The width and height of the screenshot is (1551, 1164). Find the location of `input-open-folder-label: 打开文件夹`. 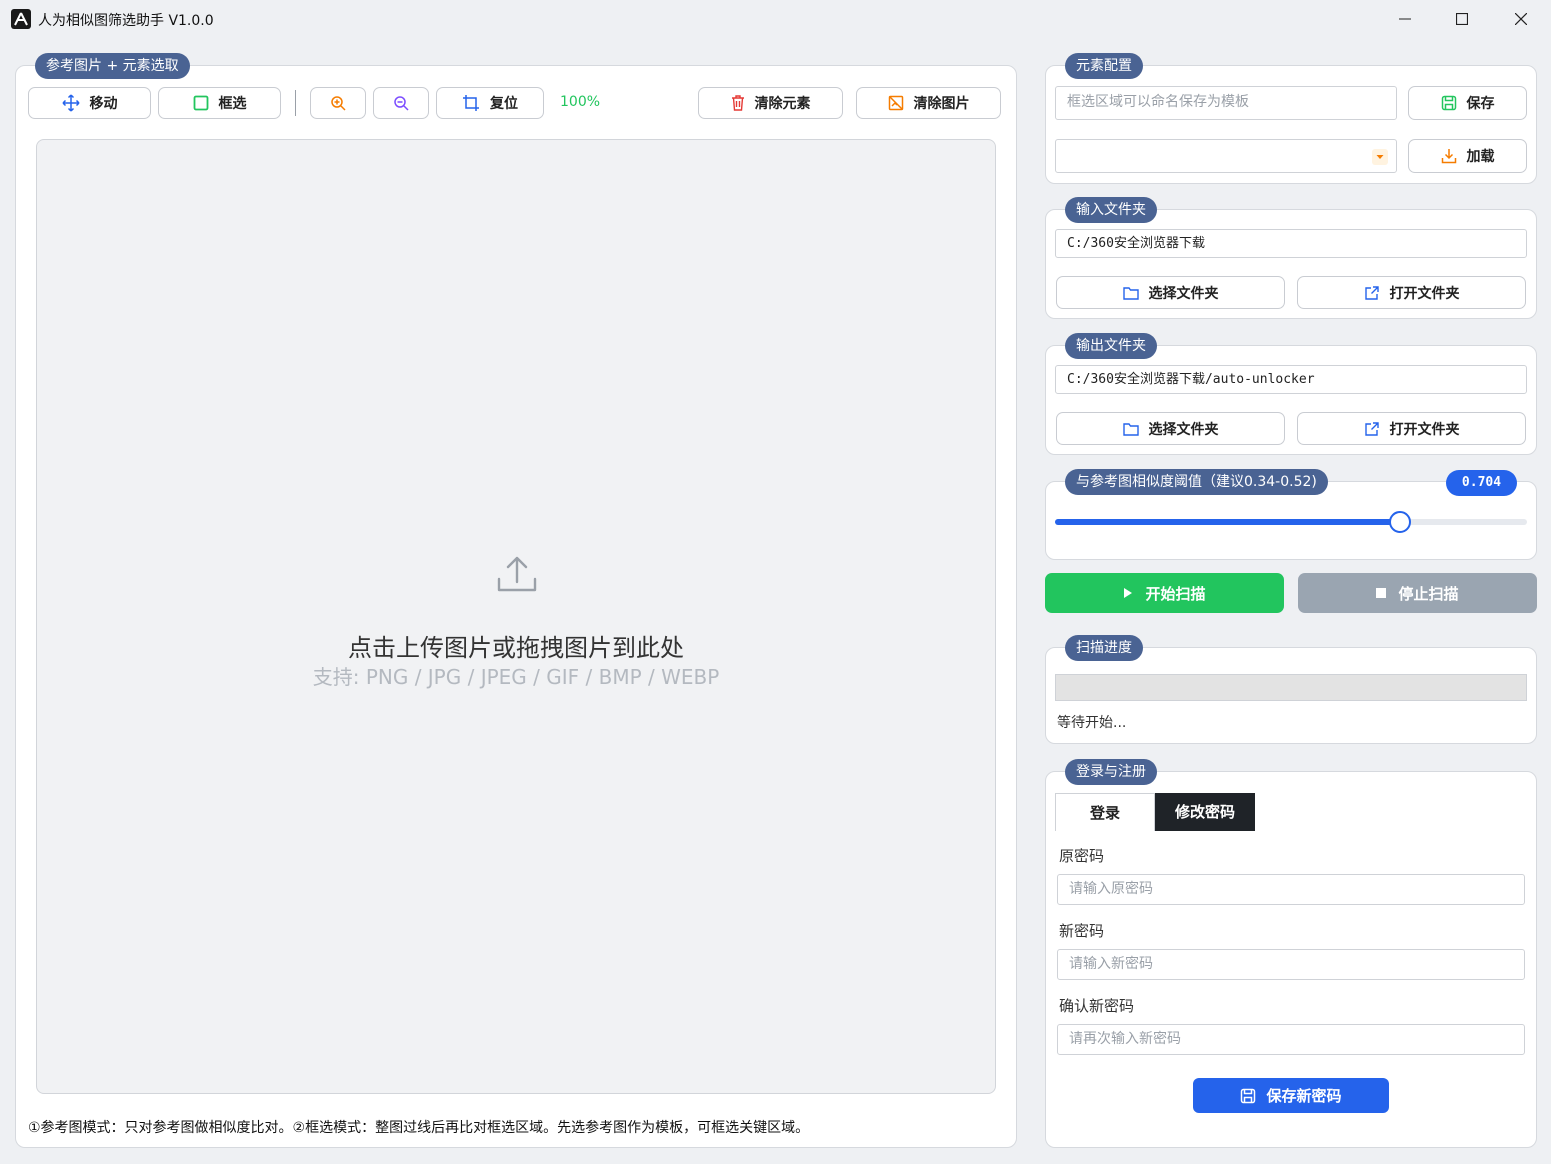

input-open-folder-label: 打开文件夹 is located at coordinates (1424, 293).